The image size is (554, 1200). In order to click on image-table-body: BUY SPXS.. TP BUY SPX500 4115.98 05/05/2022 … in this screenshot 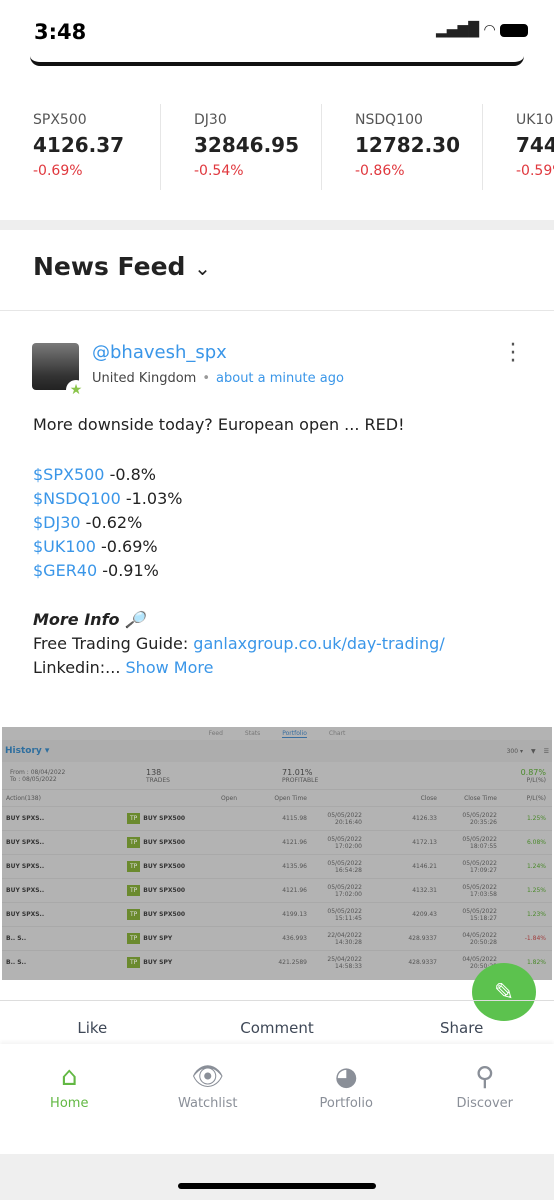, I will do `click(277, 890)`.